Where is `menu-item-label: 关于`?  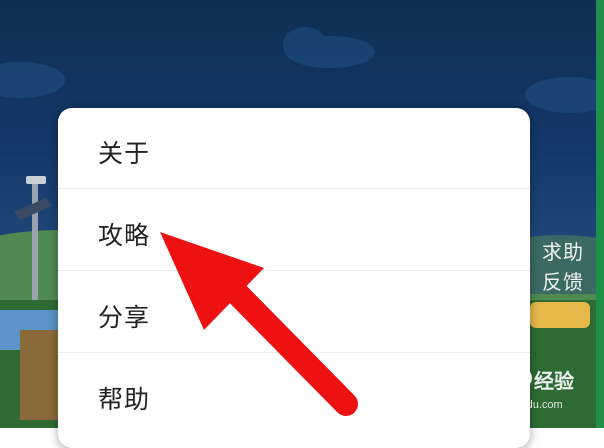 menu-item-label: 关于 is located at coordinates (124, 153).